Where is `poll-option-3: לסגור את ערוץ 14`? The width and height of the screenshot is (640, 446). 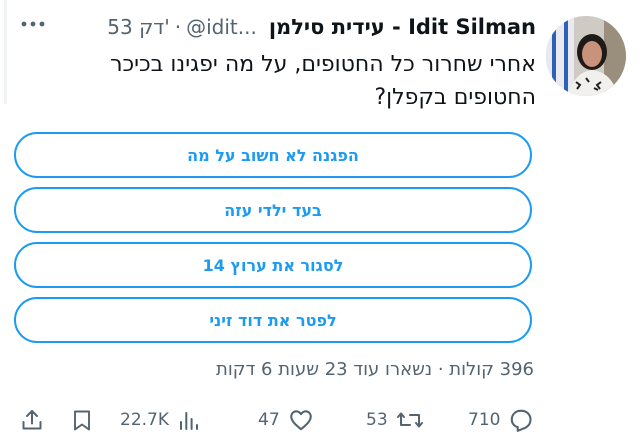
poll-option-3: לסגור את ערוץ 14 is located at coordinates (273, 265).